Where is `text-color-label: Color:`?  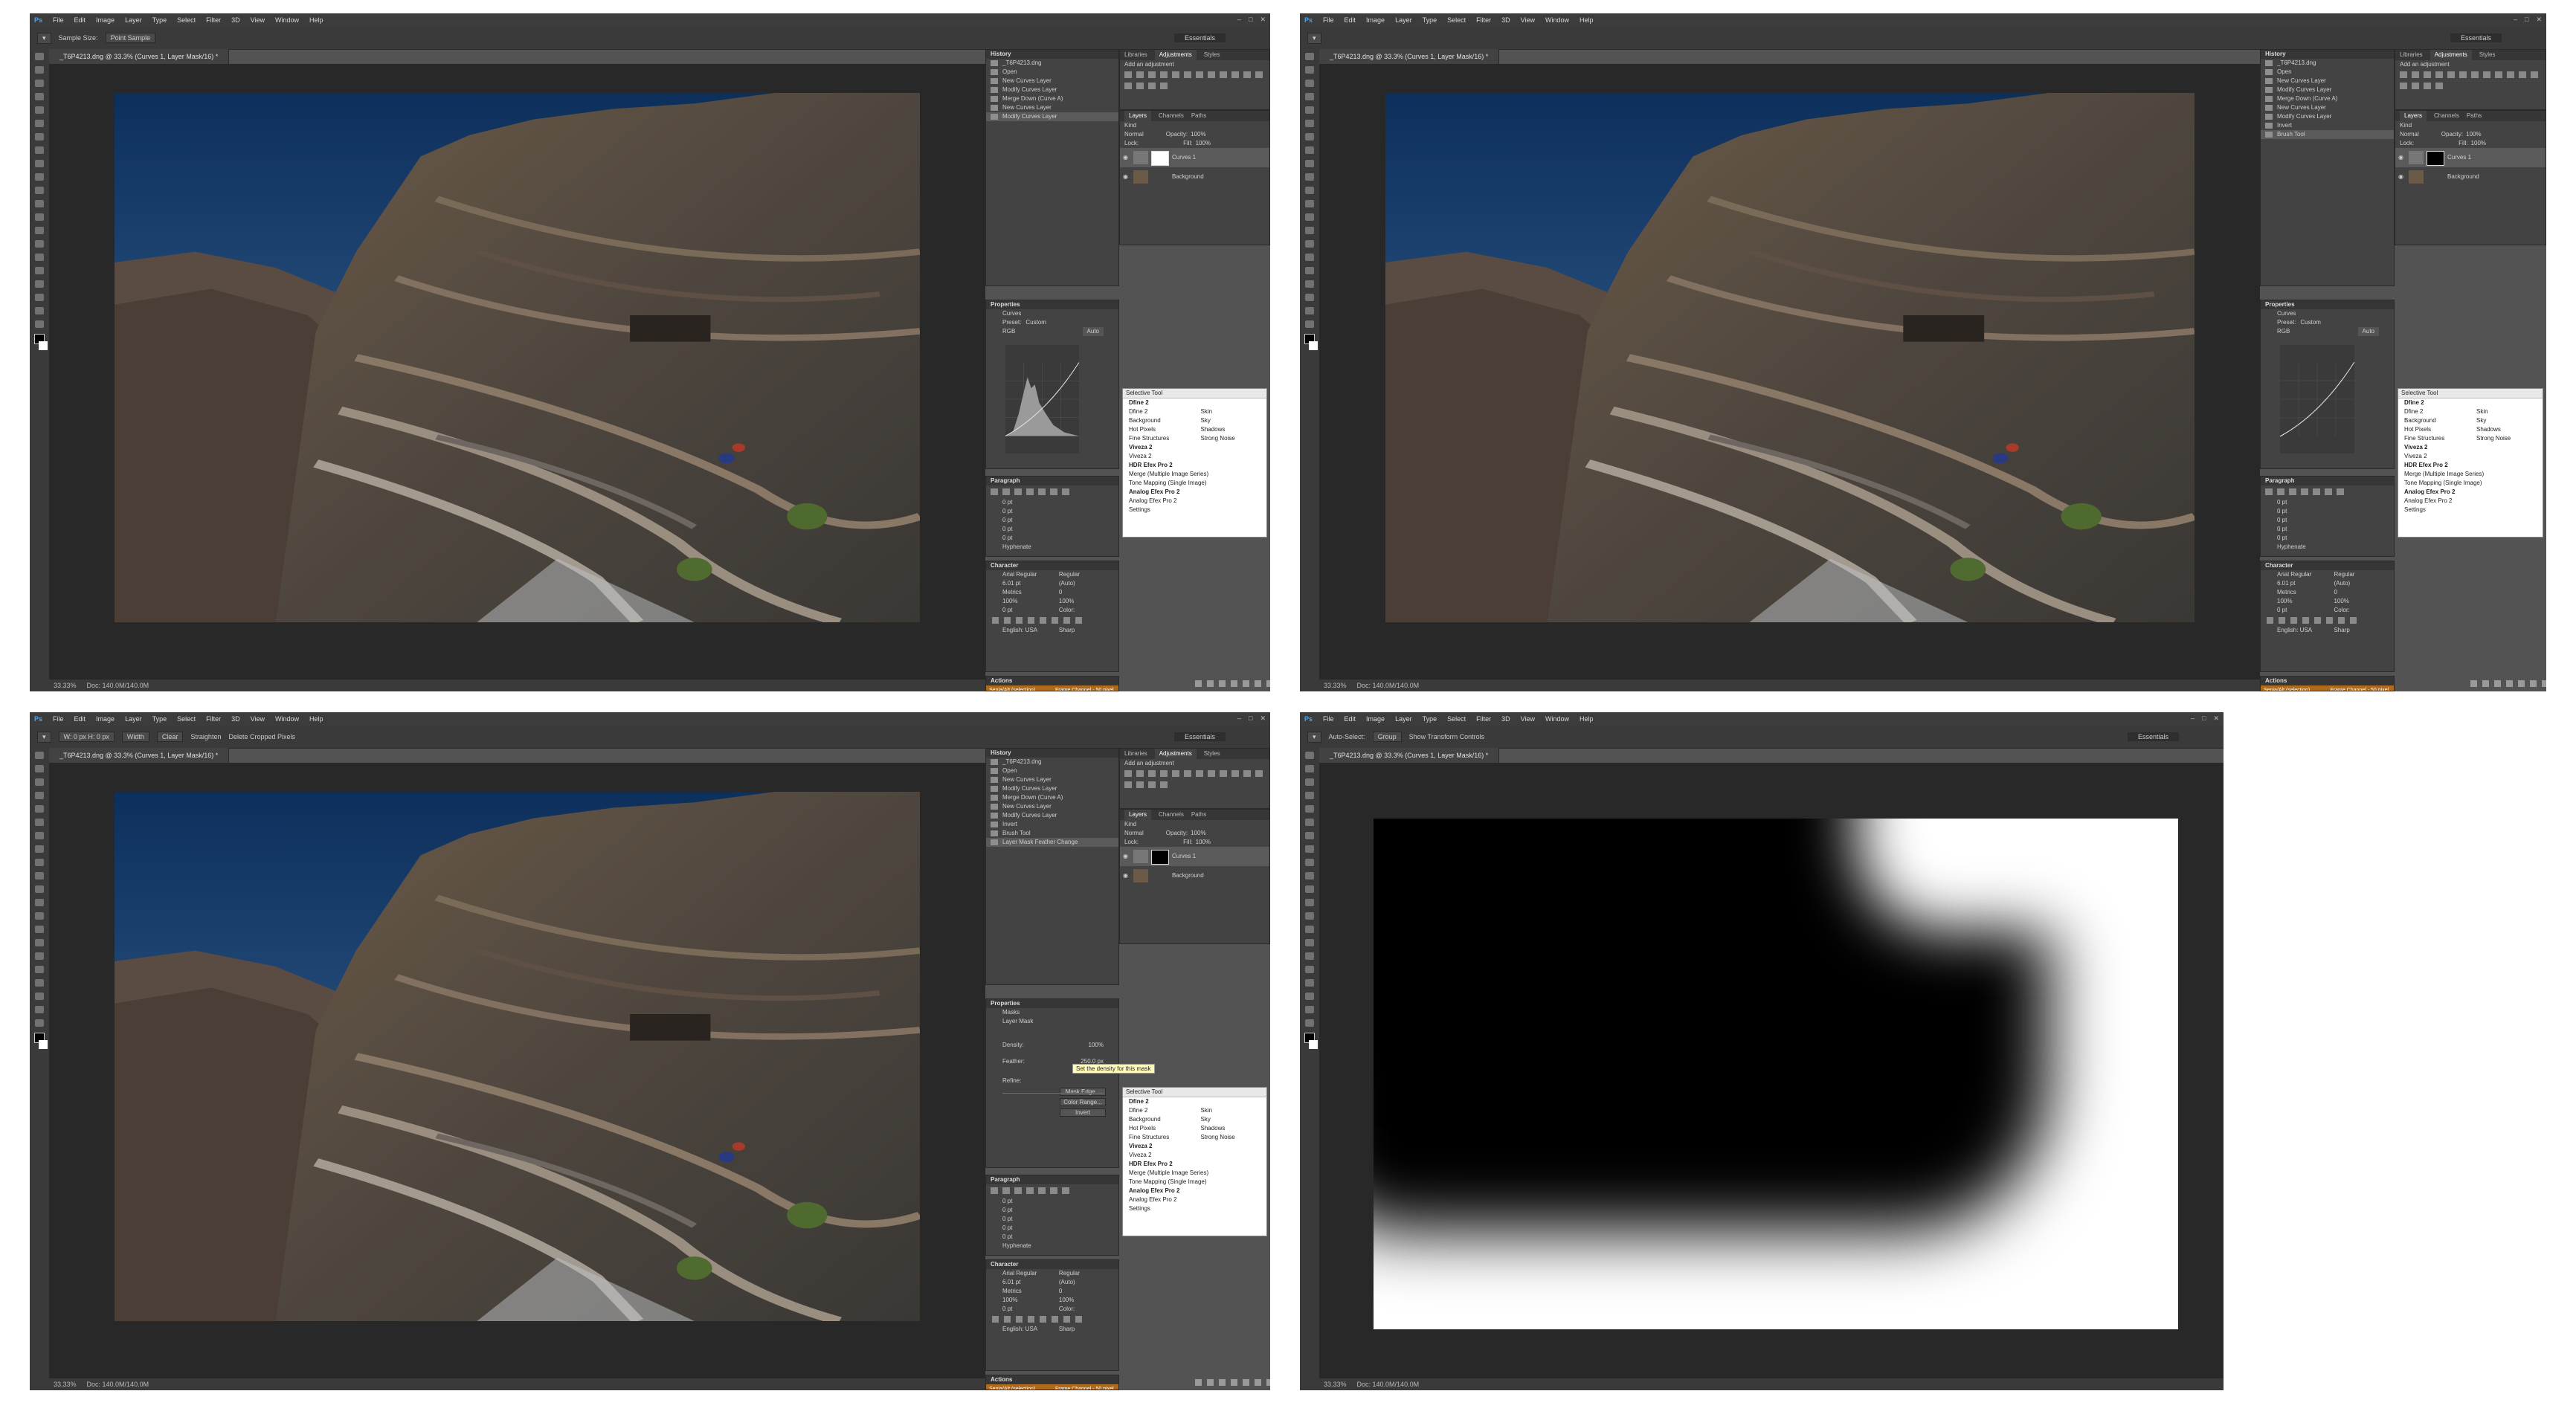 text-color-label: Color: is located at coordinates (1067, 610).